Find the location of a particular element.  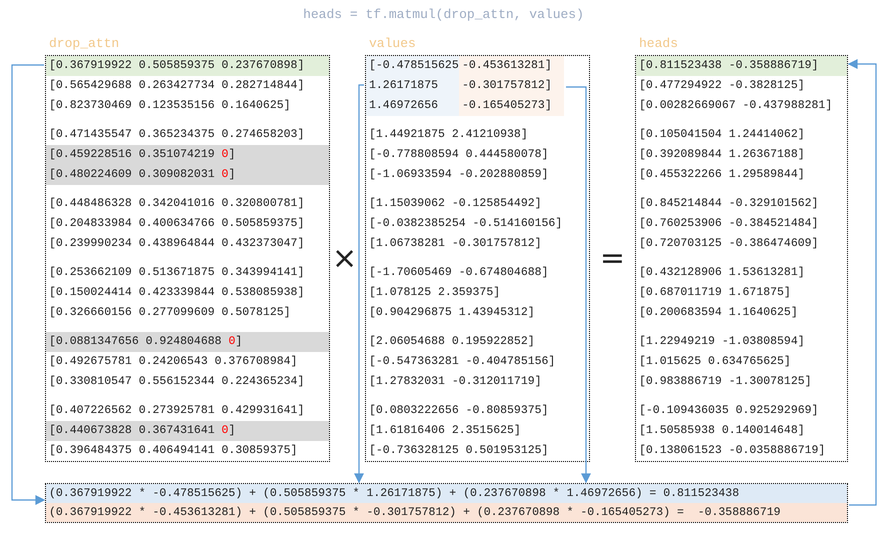

matrix-row-text: [1.61816406 2.3515625] is located at coordinates (445, 431).